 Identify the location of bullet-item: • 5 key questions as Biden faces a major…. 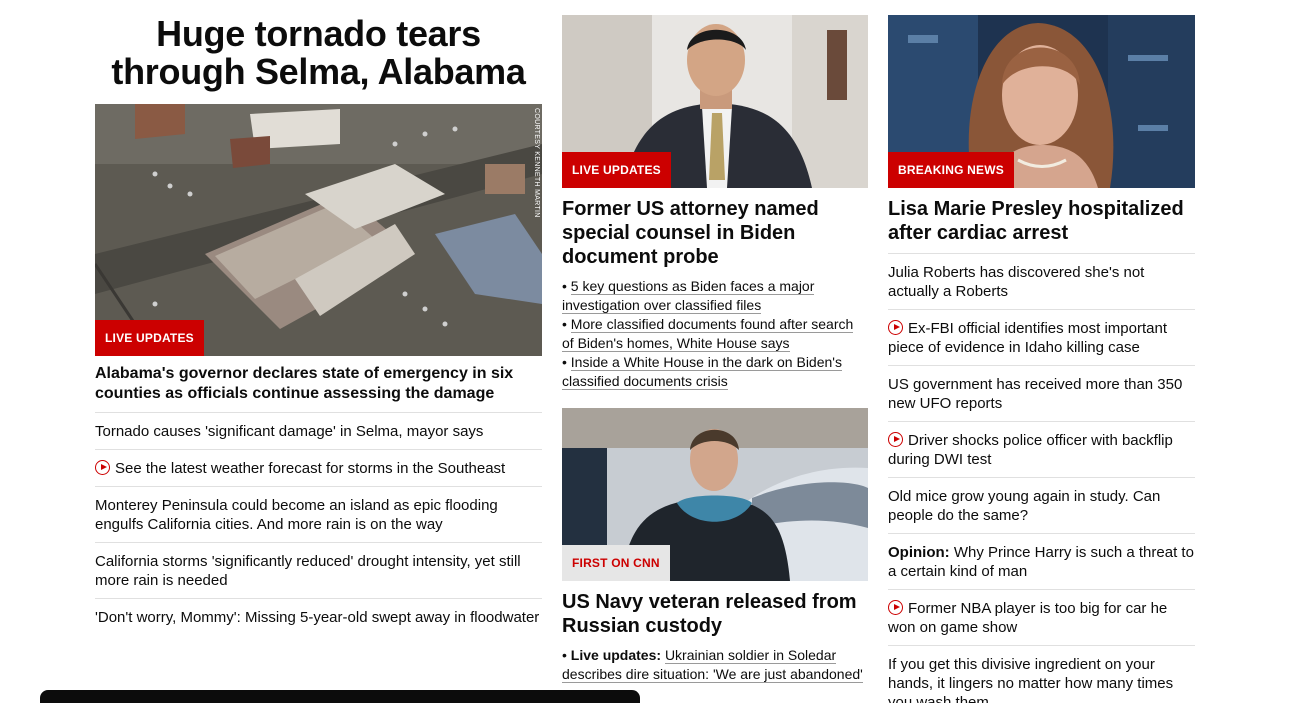
(688, 296).